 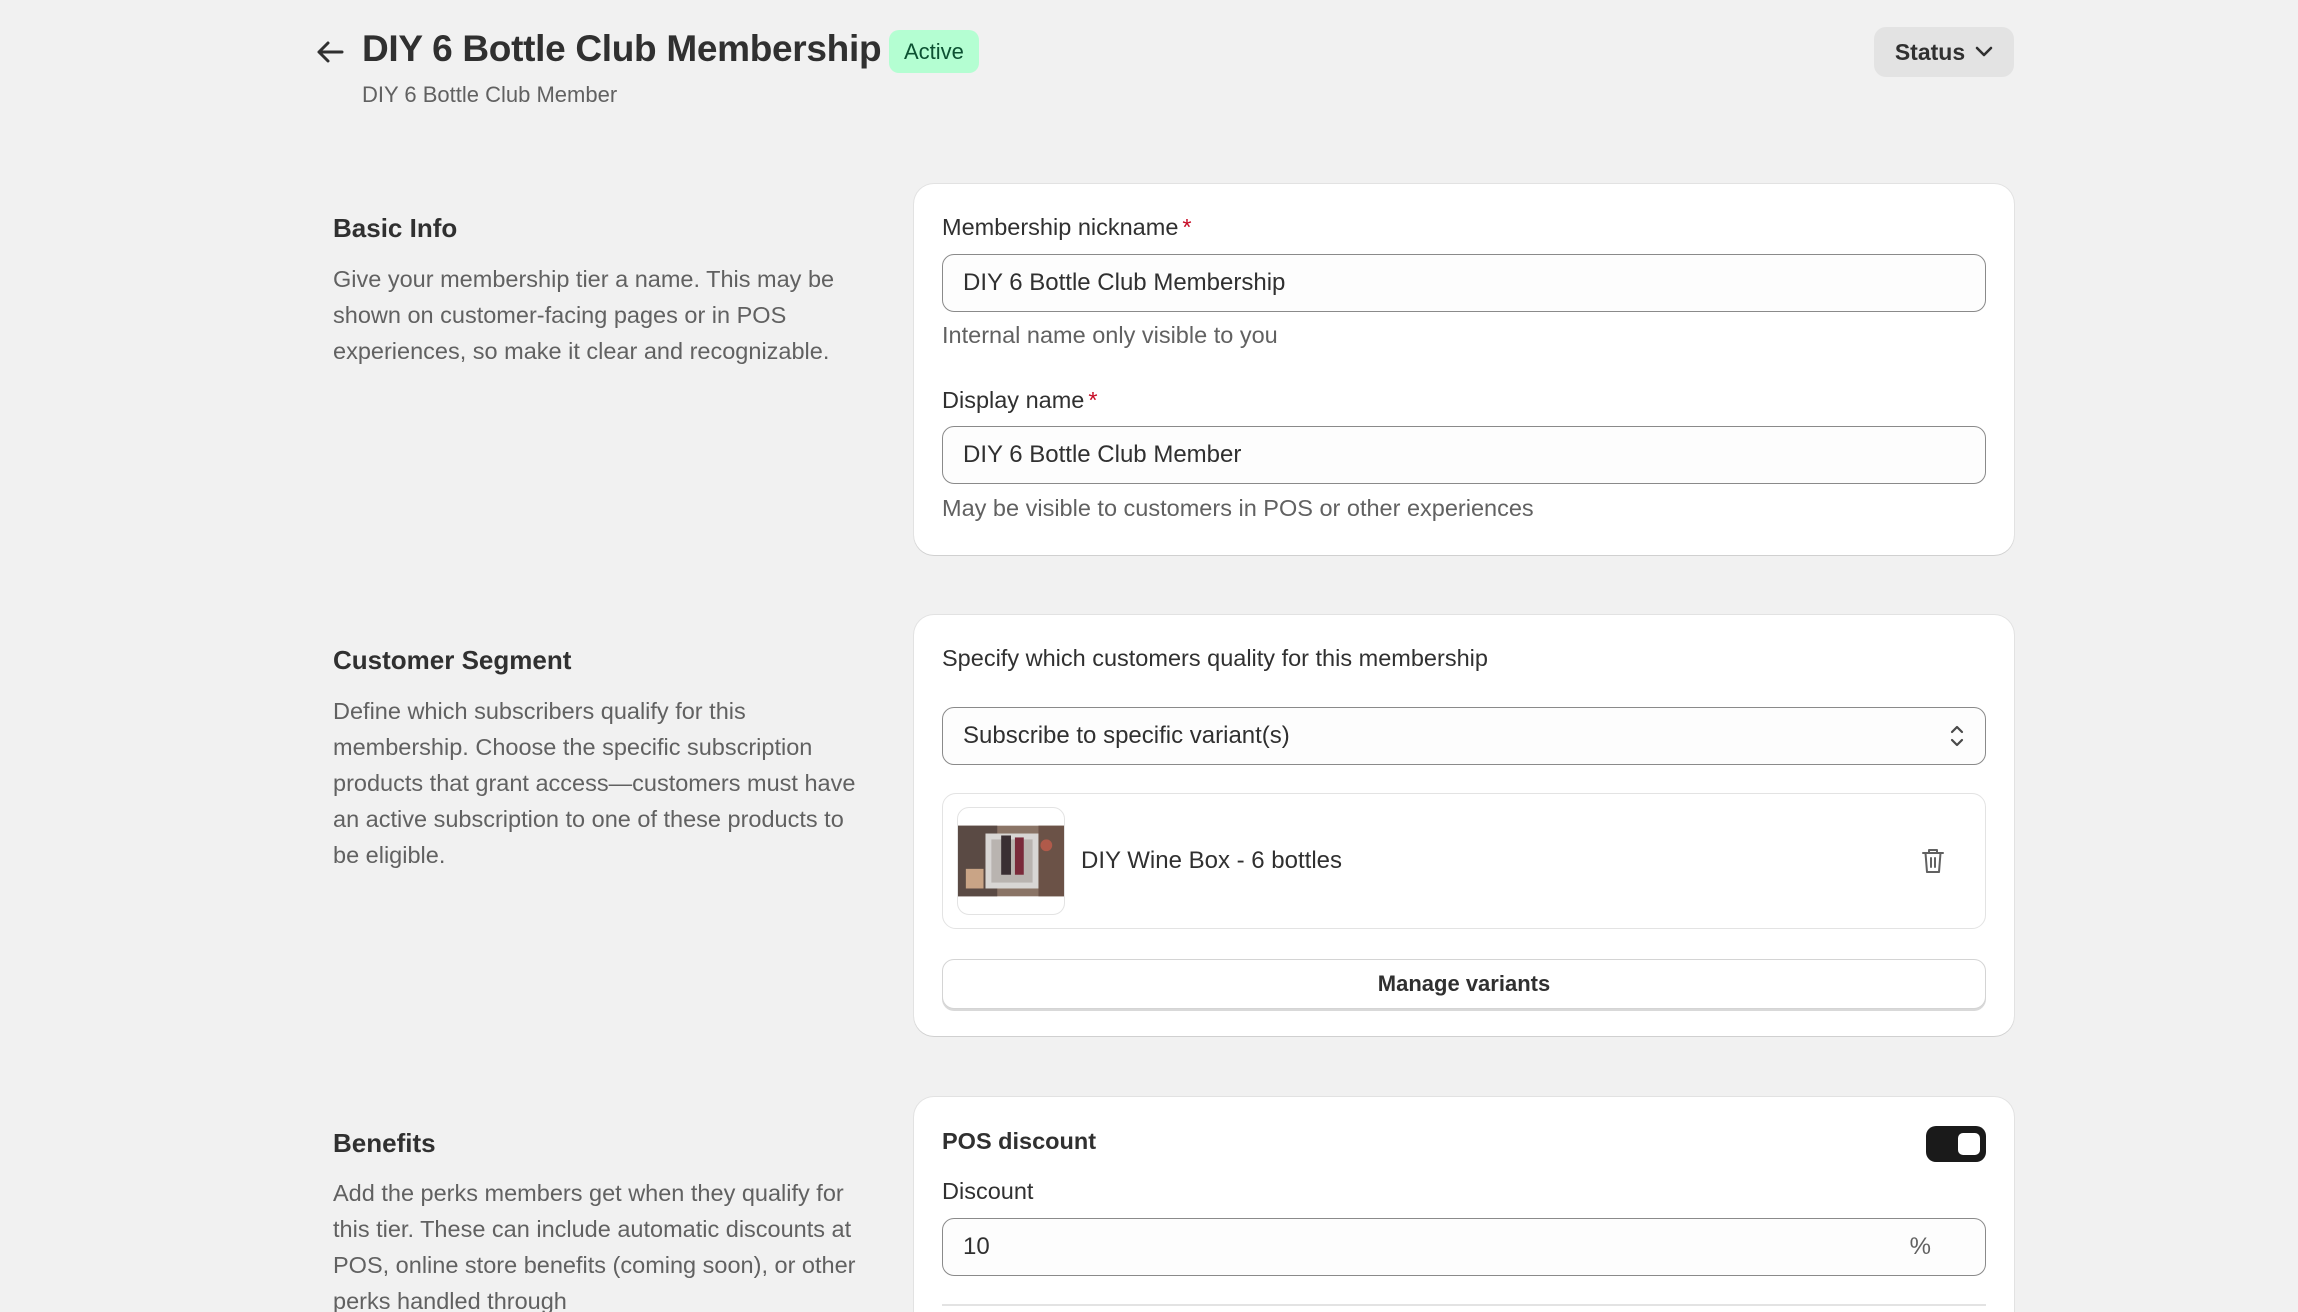 What do you see at coordinates (1464, 1247) in the screenshot?
I see `discount-input: 10 %` at bounding box center [1464, 1247].